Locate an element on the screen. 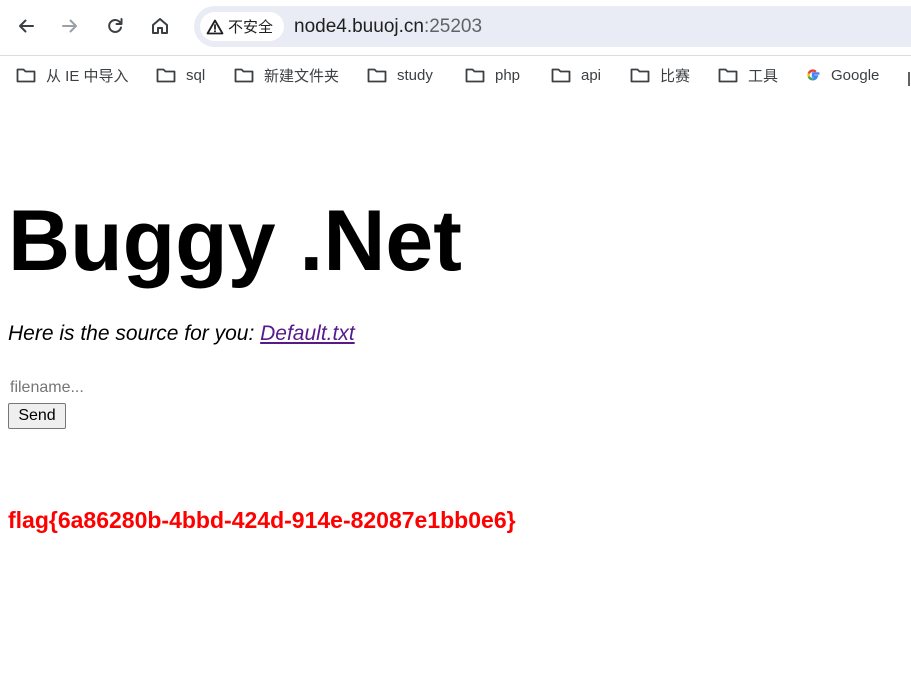  filename-input is located at coordinates (94, 388).